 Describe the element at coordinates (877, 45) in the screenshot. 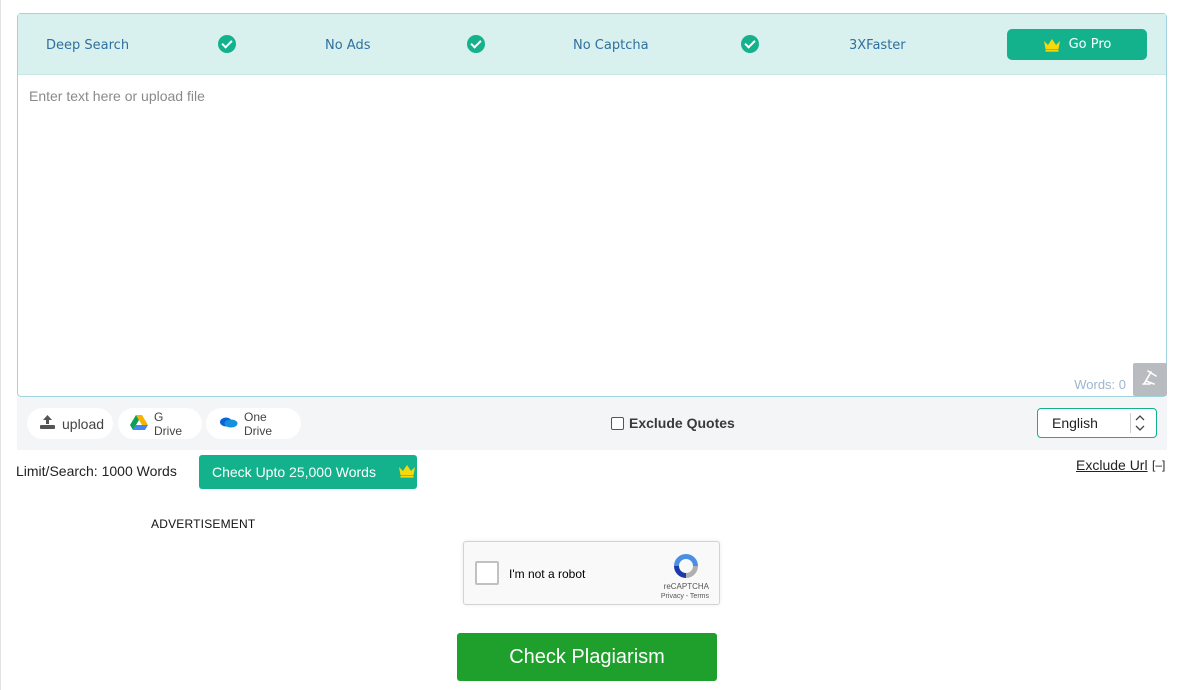

I see `feature-3x-faster: 3XFaster` at that location.